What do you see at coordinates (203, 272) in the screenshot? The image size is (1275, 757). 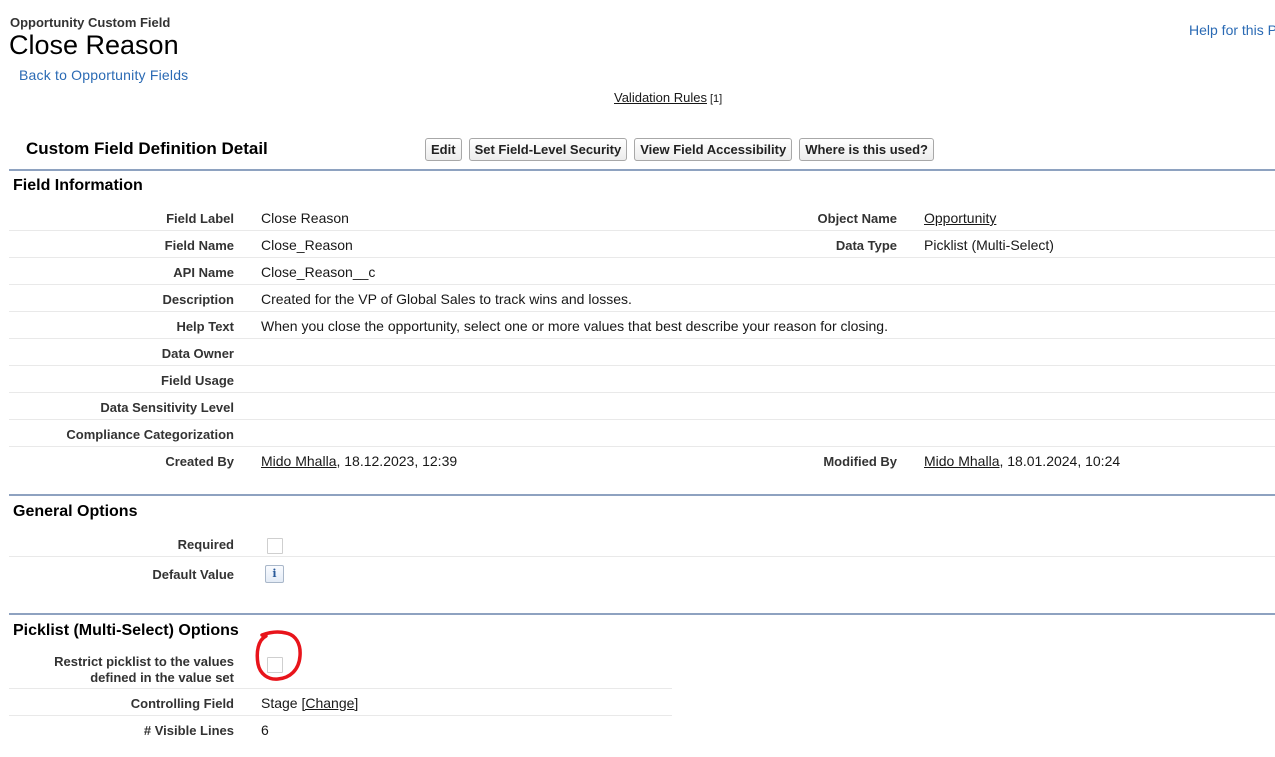 I see `api-name-label: API Name` at bounding box center [203, 272].